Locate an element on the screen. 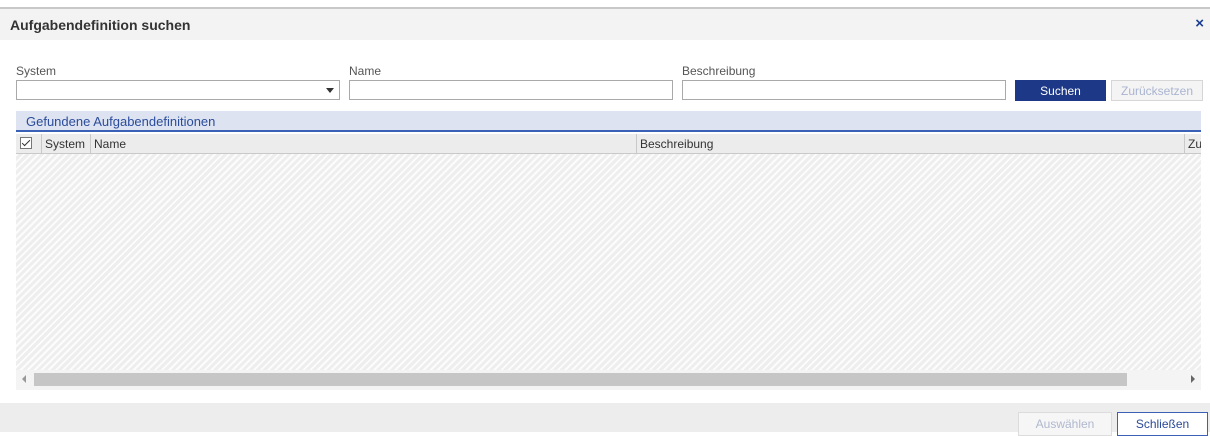 Image resolution: width=1210 pixels, height=436 pixels. column-header-beschreibung: Beschreibung is located at coordinates (911, 144).